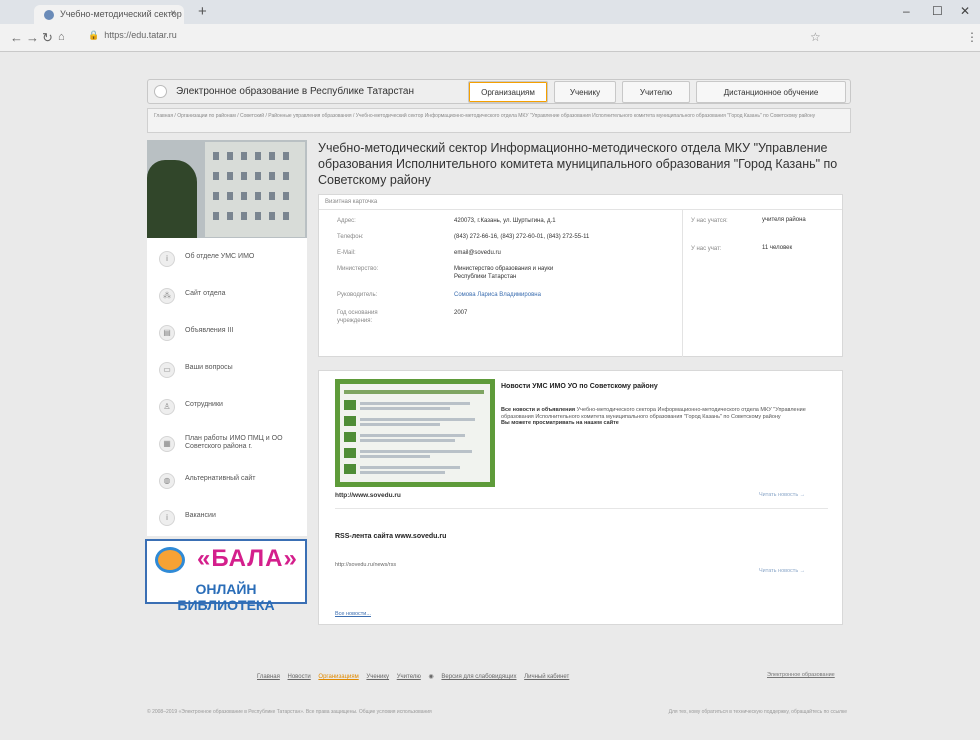 Image resolution: width=980 pixels, height=740 pixels. What do you see at coordinates (346, 221) in the screenshot?
I see `field-label: Адрес:` at bounding box center [346, 221].